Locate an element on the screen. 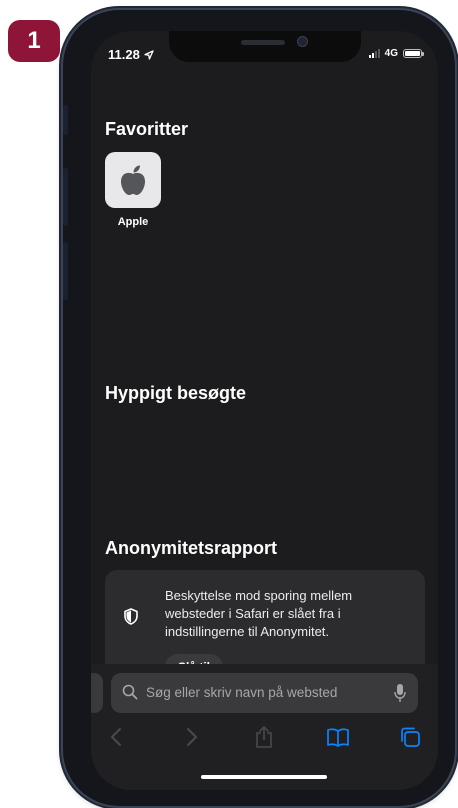  bottom-toolbar: Søg eller skriv navn på websted is located at coordinates (264, 727).